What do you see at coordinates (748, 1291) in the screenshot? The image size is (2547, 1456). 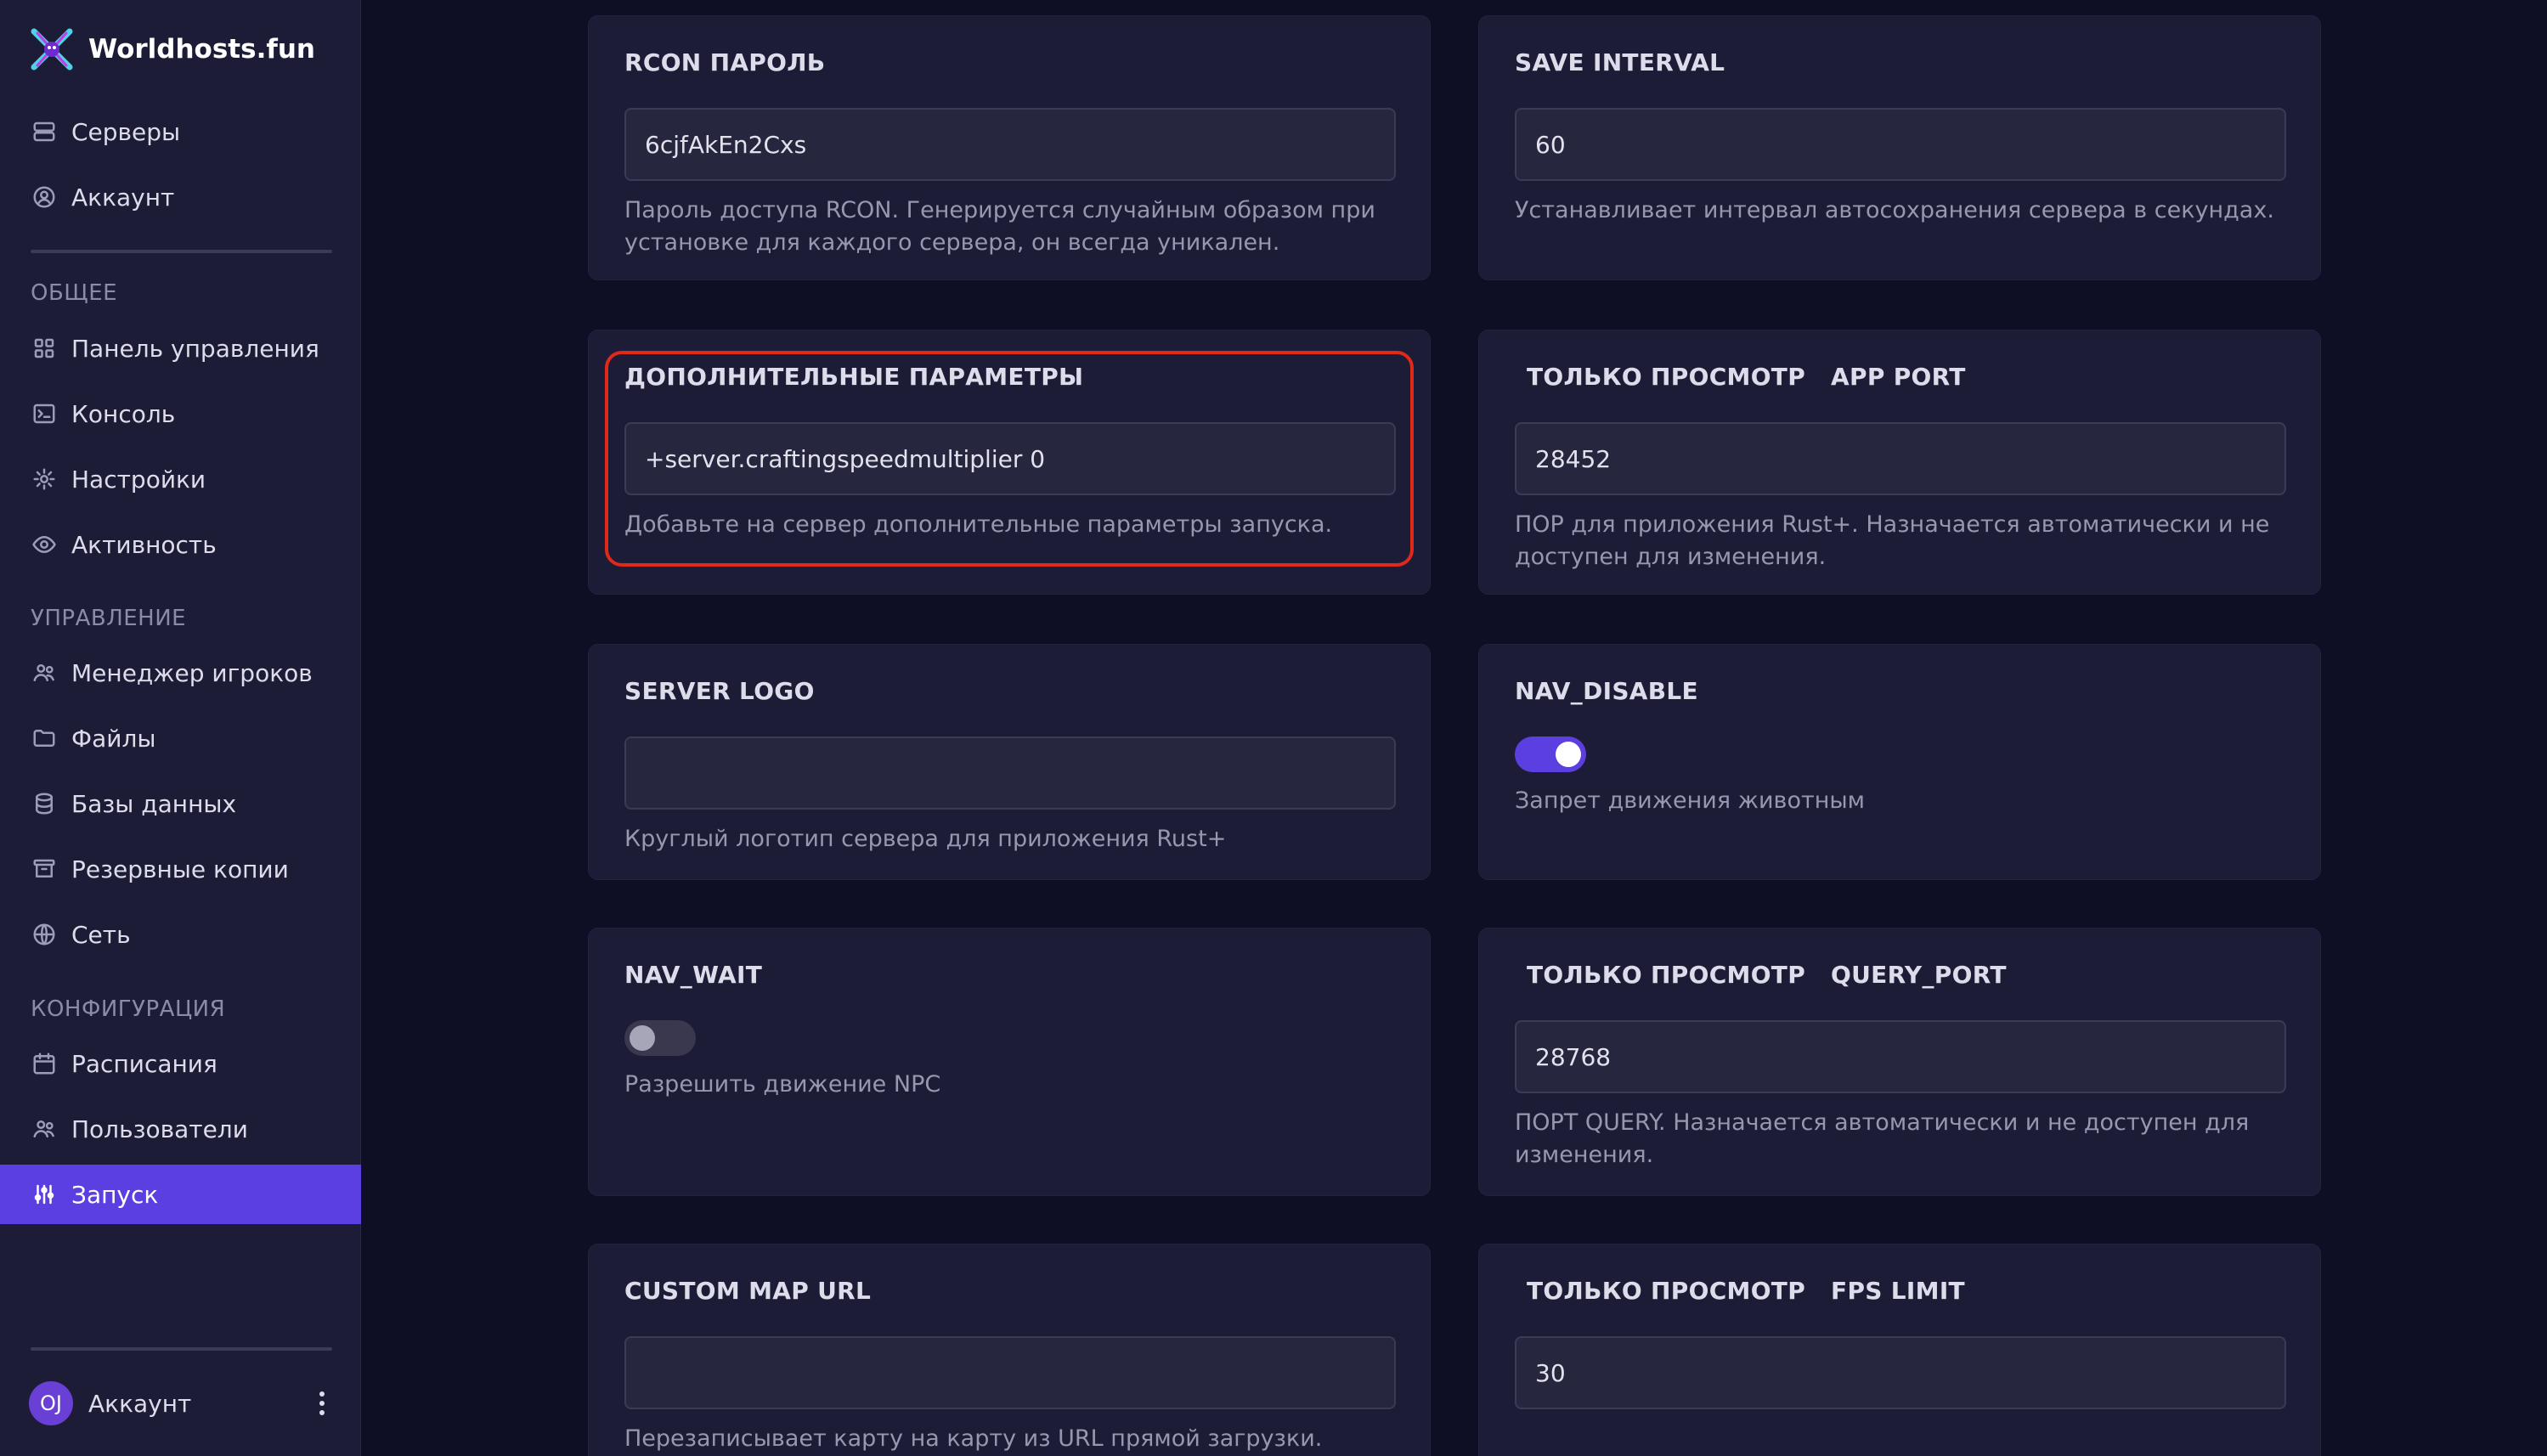 I see `card-title: CUSTOM MAP URL` at bounding box center [748, 1291].